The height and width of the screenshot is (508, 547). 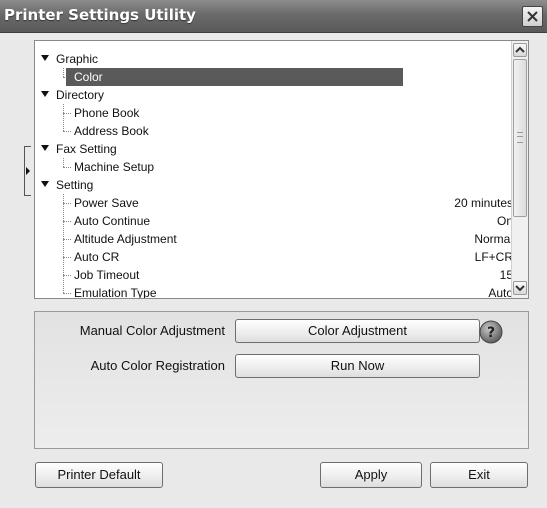 I want to click on scroll-up-icon, so click(x=520, y=49).